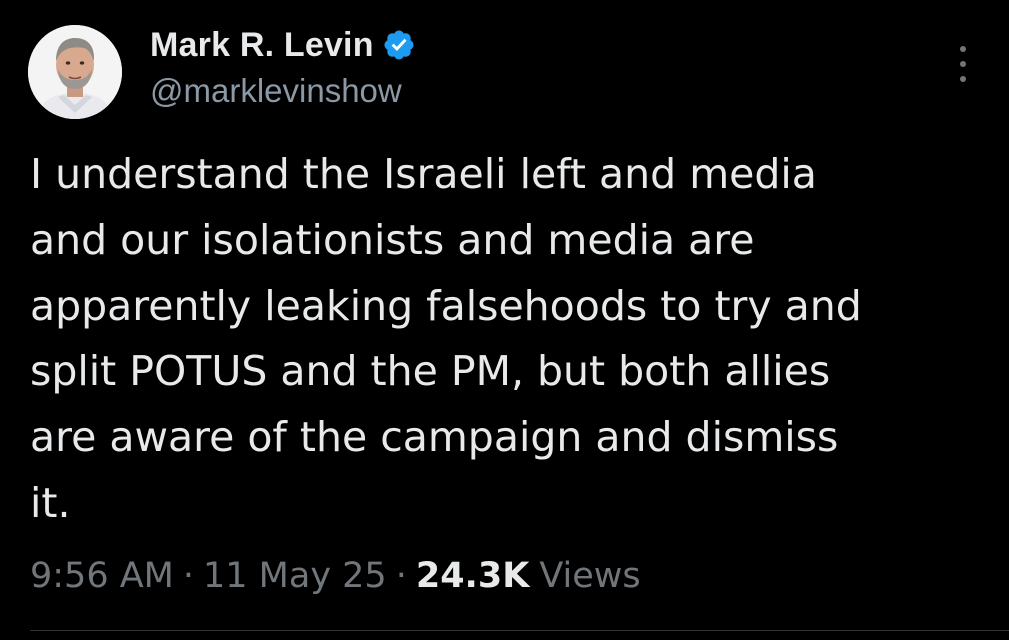  Describe the element at coordinates (589, 576) in the screenshot. I see `views-label: Views` at that location.